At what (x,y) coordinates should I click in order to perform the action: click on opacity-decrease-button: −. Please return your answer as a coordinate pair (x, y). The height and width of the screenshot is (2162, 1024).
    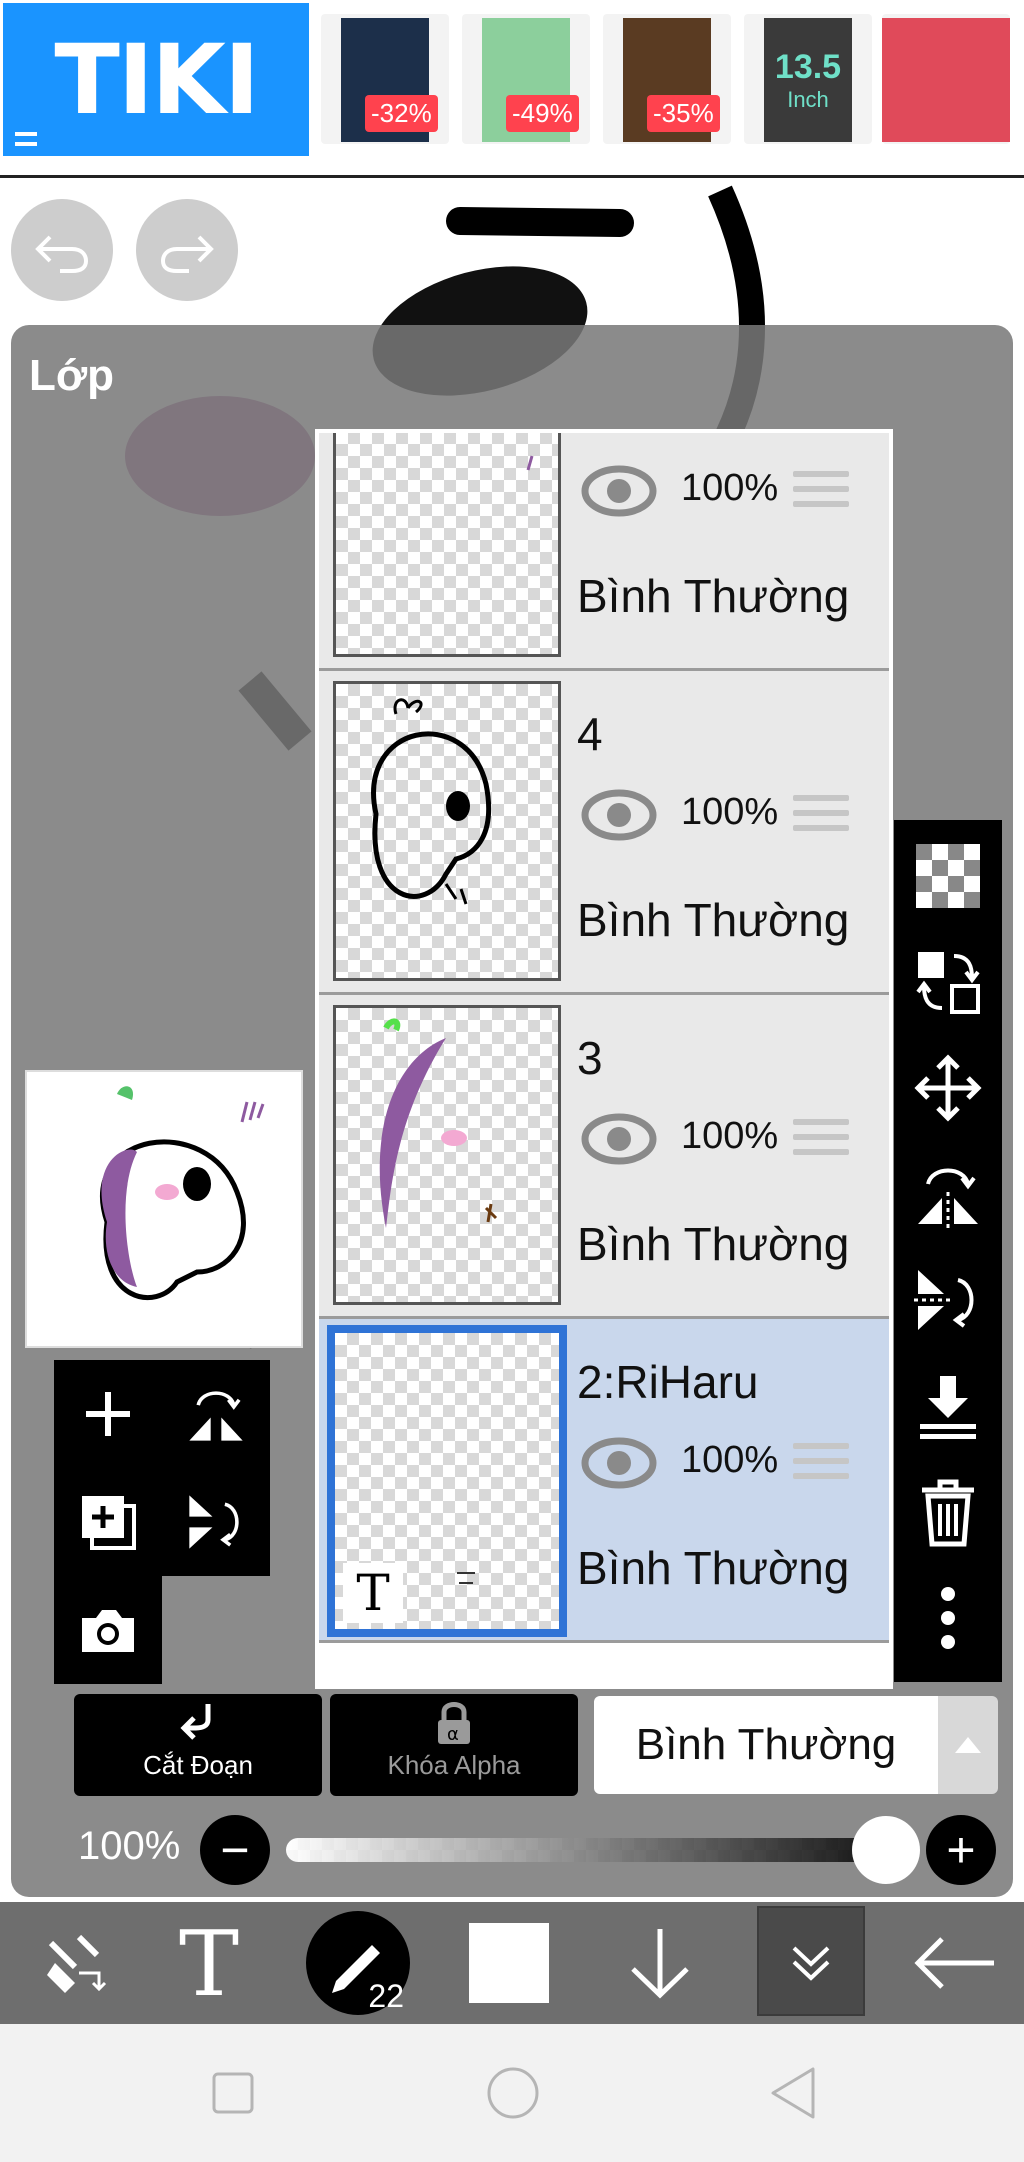
    Looking at the image, I should click on (235, 1850).